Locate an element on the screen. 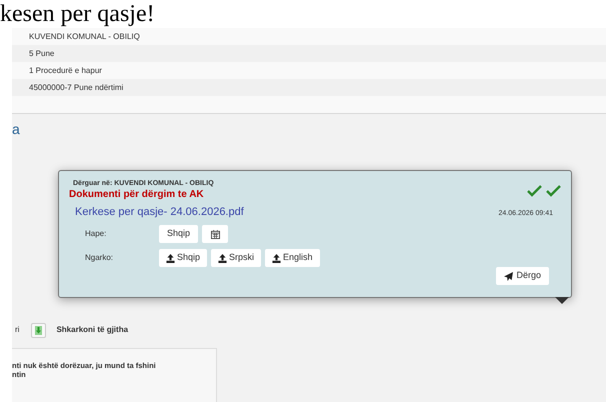 The image size is (606, 402). download-all-link: Shkarkoni të gjitha is located at coordinates (92, 330).